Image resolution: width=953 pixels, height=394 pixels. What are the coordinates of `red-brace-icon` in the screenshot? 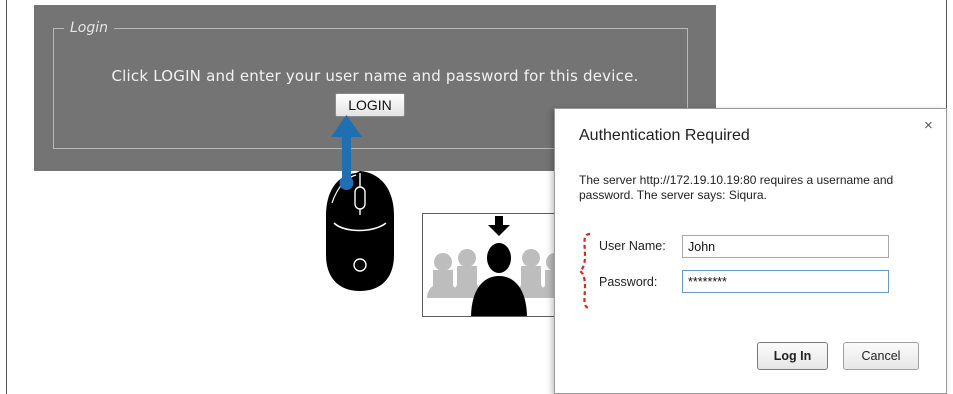 It's located at (585, 271).